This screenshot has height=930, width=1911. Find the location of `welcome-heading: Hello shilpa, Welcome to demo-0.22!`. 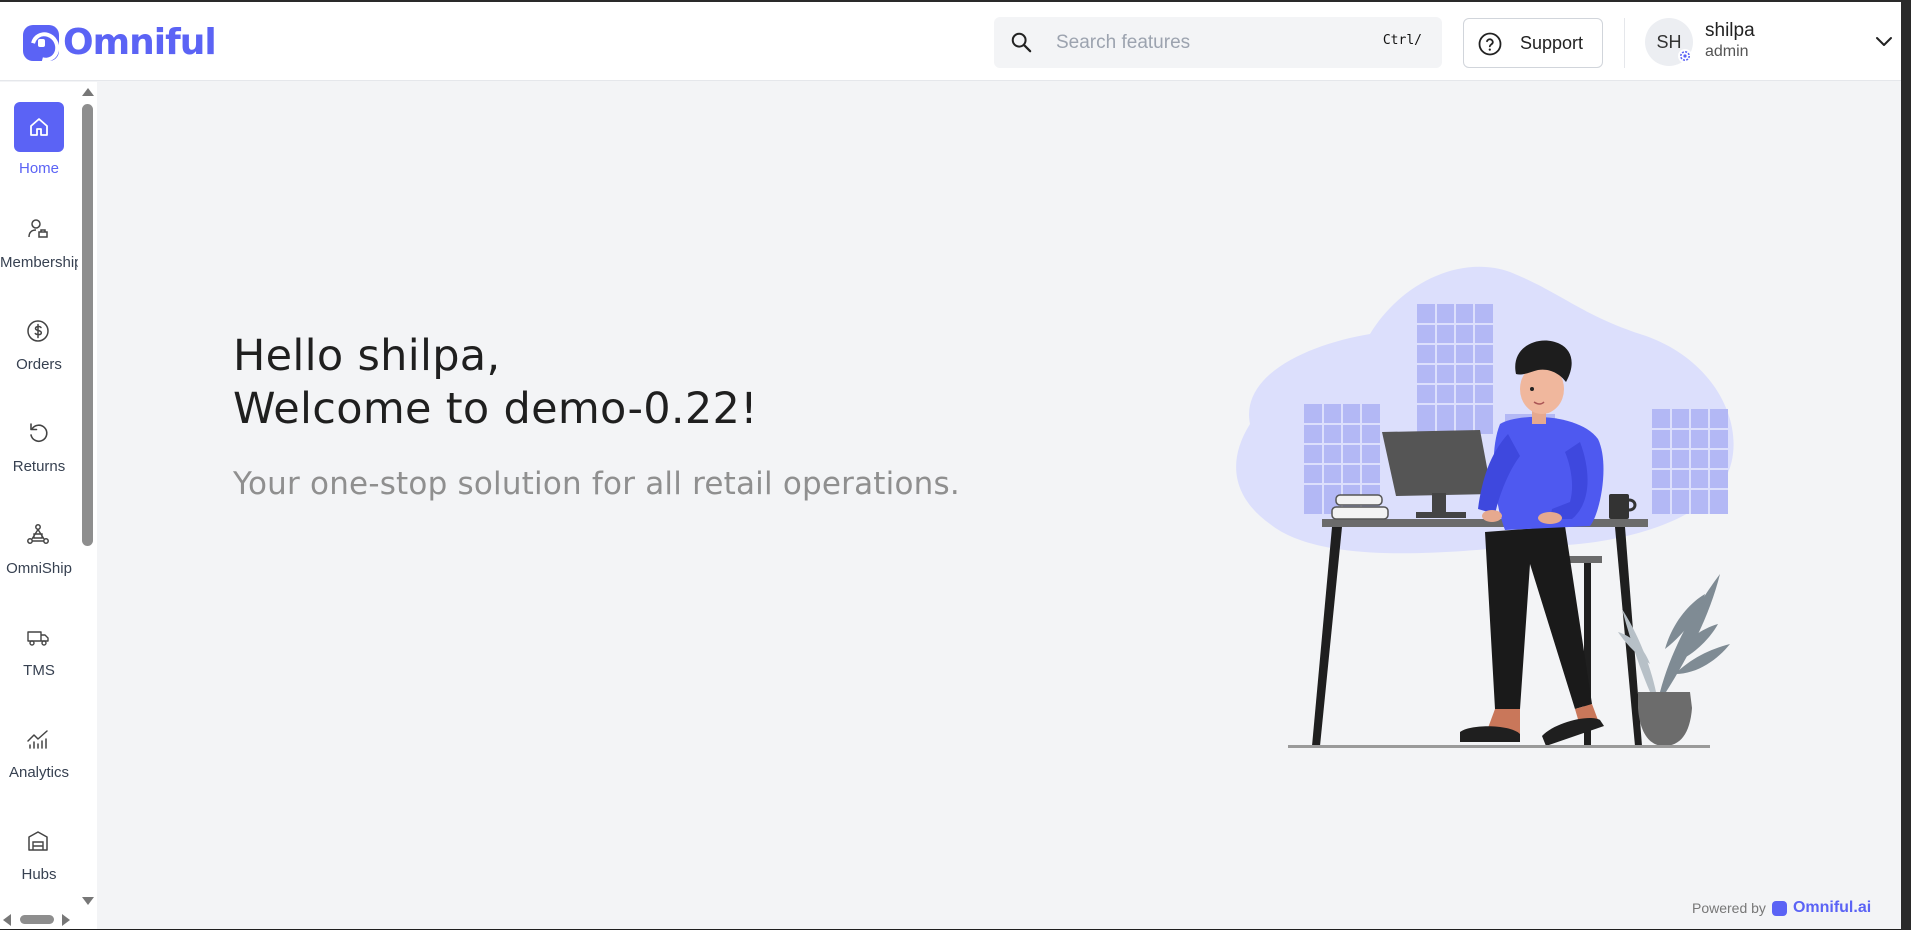

welcome-heading: Hello shilpa, Welcome to demo-0.22! is located at coordinates (495, 383).